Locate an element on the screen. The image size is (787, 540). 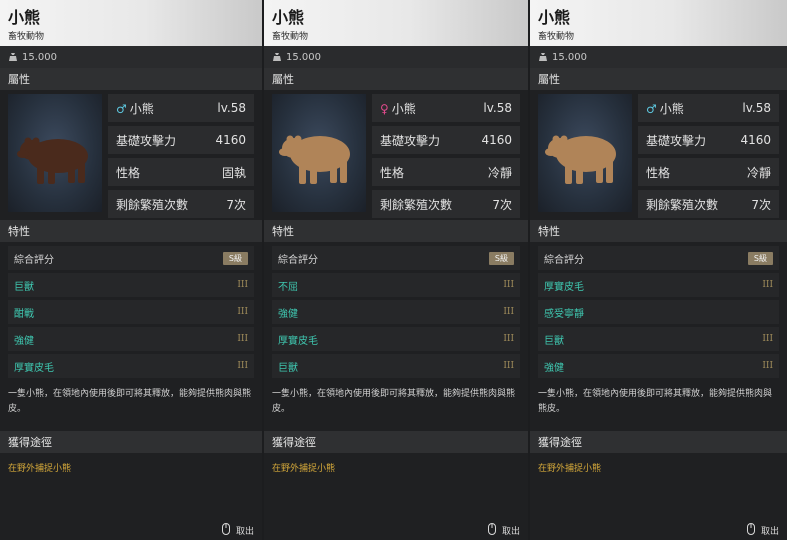
traits-list: 綜合評分 S級 不屈 III 強健 III 厚實皮毛 III 巨獸 III is located at coordinates (396, 310).